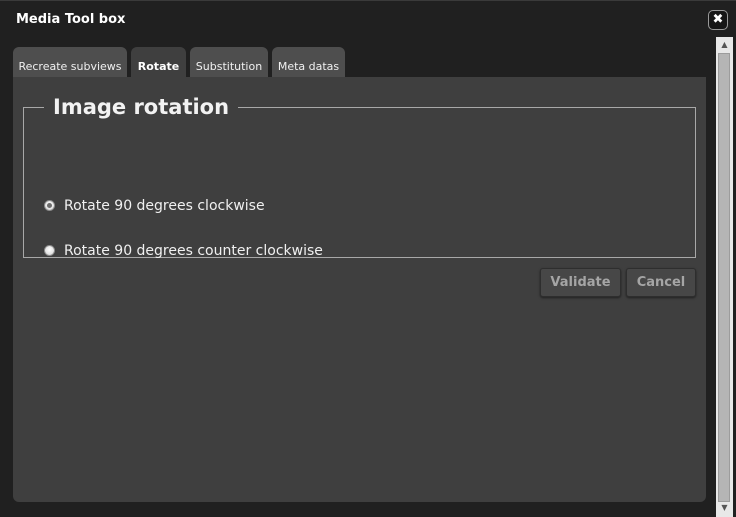 The height and width of the screenshot is (517, 736). What do you see at coordinates (718, 20) in the screenshot?
I see `close-icon: ✖` at bounding box center [718, 20].